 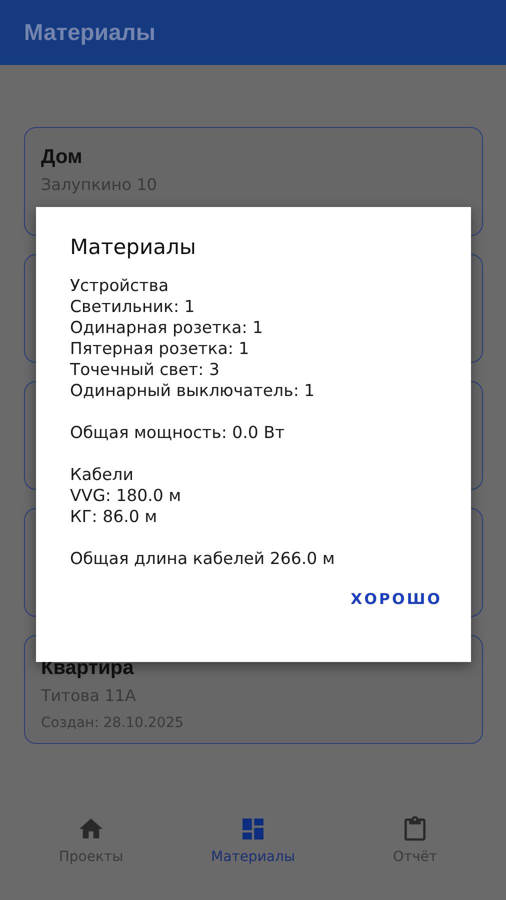 I want to click on ok-button: ХОРОШО, so click(x=396, y=599).